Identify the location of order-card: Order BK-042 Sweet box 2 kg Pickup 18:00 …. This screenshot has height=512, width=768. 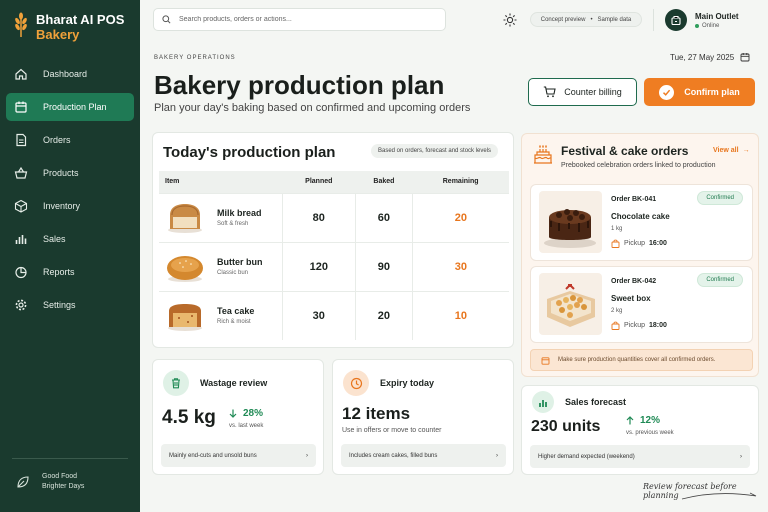
(641, 304).